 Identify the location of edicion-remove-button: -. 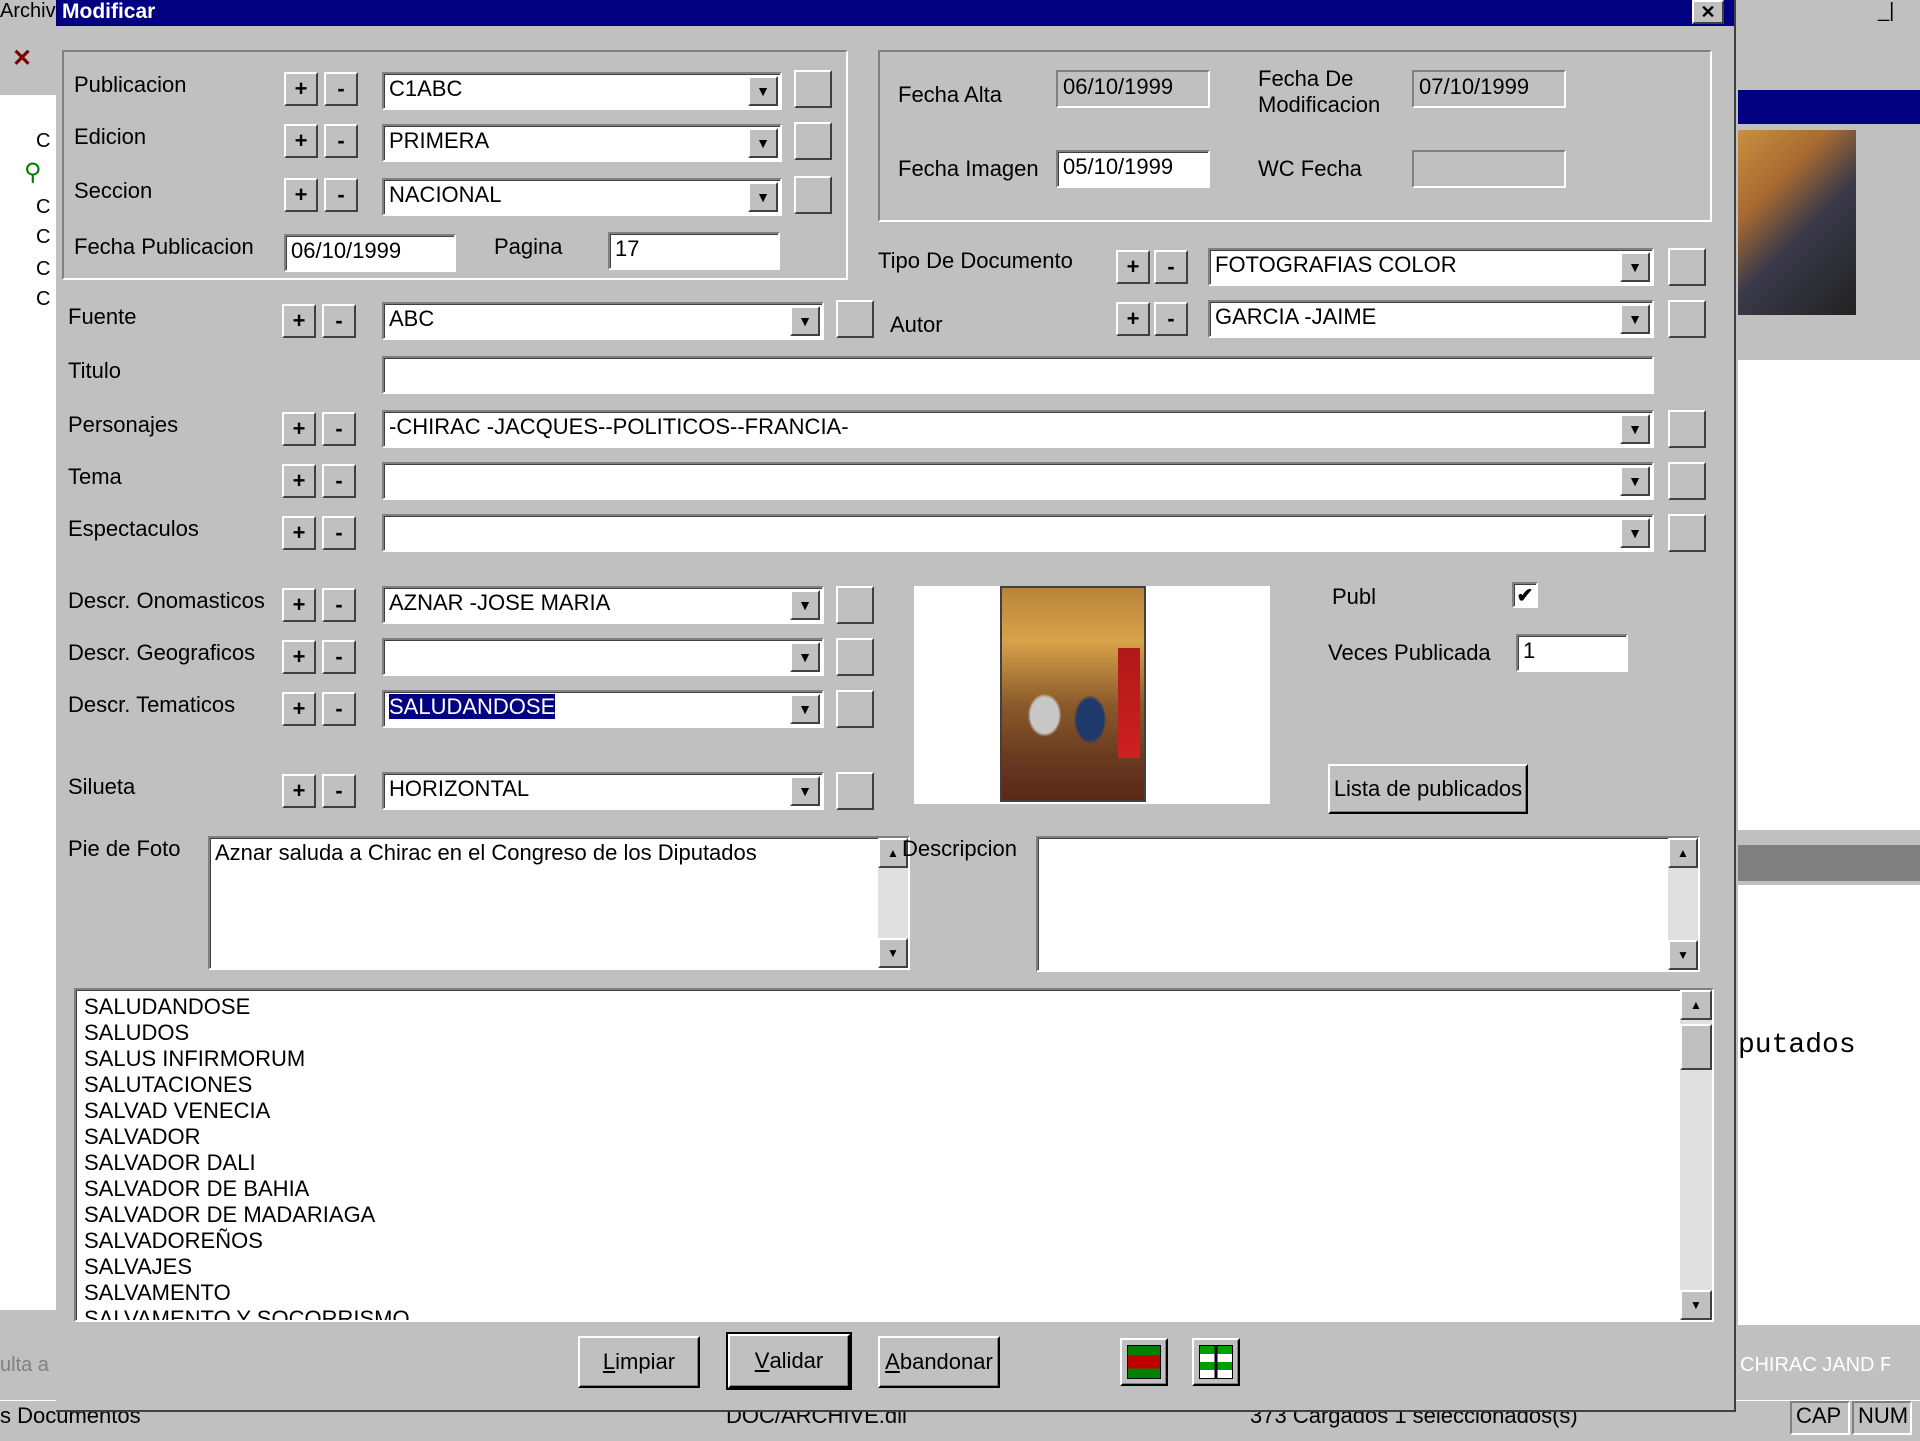
(341, 141).